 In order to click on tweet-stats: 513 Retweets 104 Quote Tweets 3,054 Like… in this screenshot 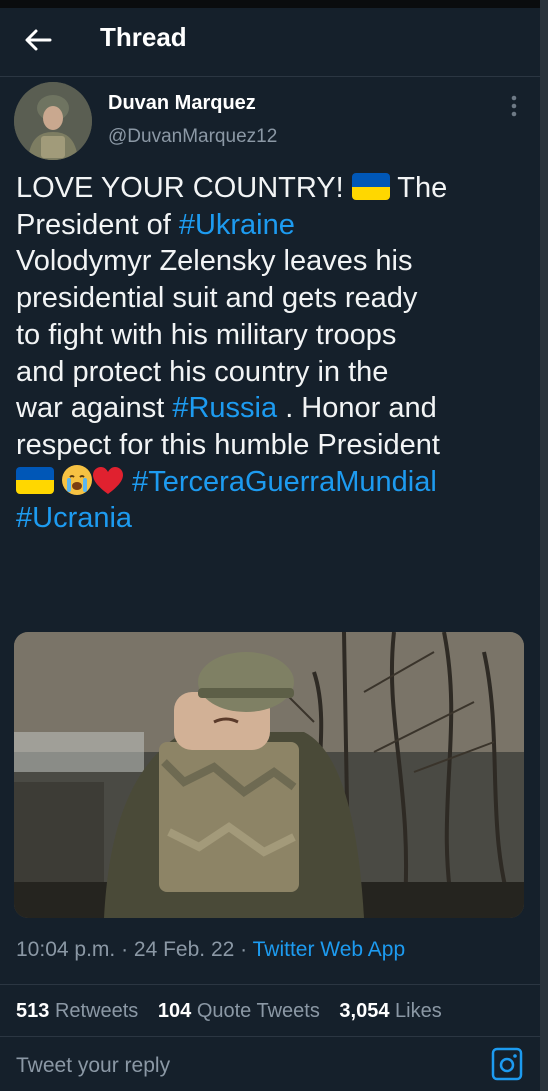, I will do `click(236, 1011)`.